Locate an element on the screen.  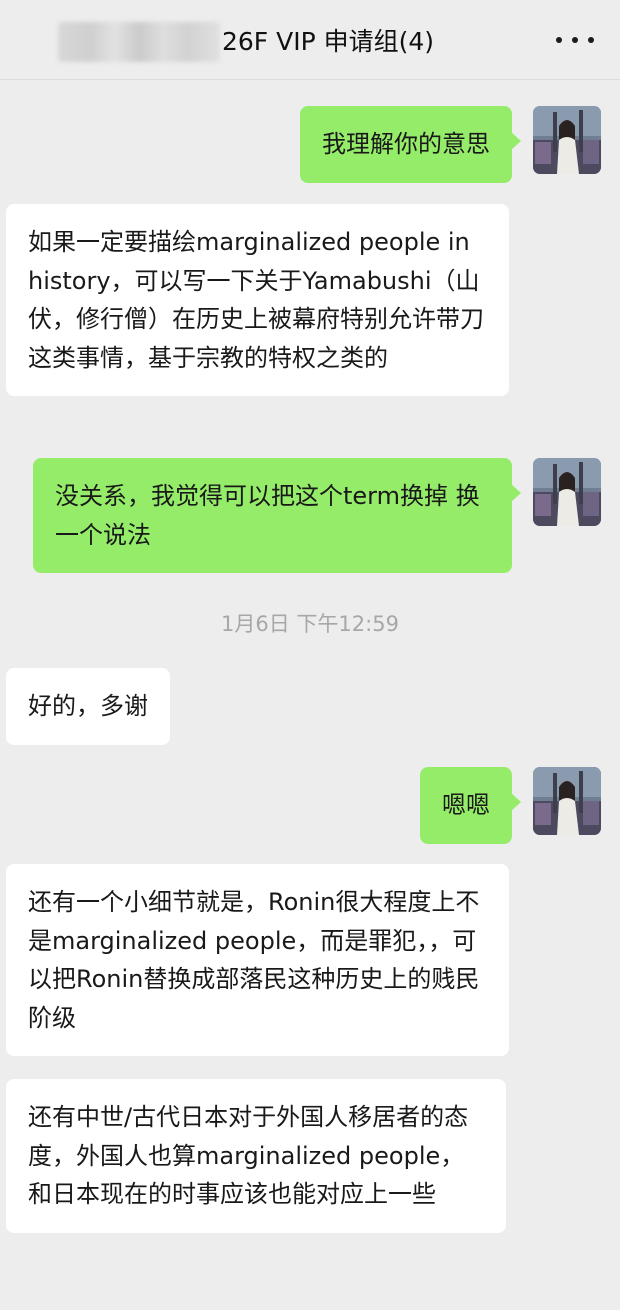
message-bubble: 嗯嗯 is located at coordinates (470, 805).